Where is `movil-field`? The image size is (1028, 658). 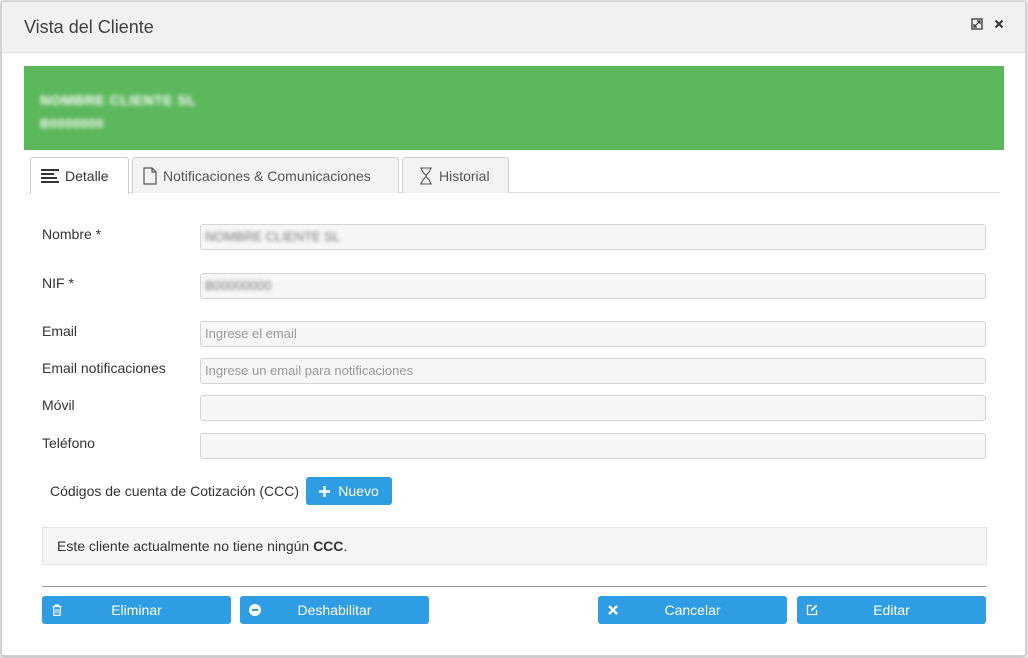
movil-field is located at coordinates (593, 408).